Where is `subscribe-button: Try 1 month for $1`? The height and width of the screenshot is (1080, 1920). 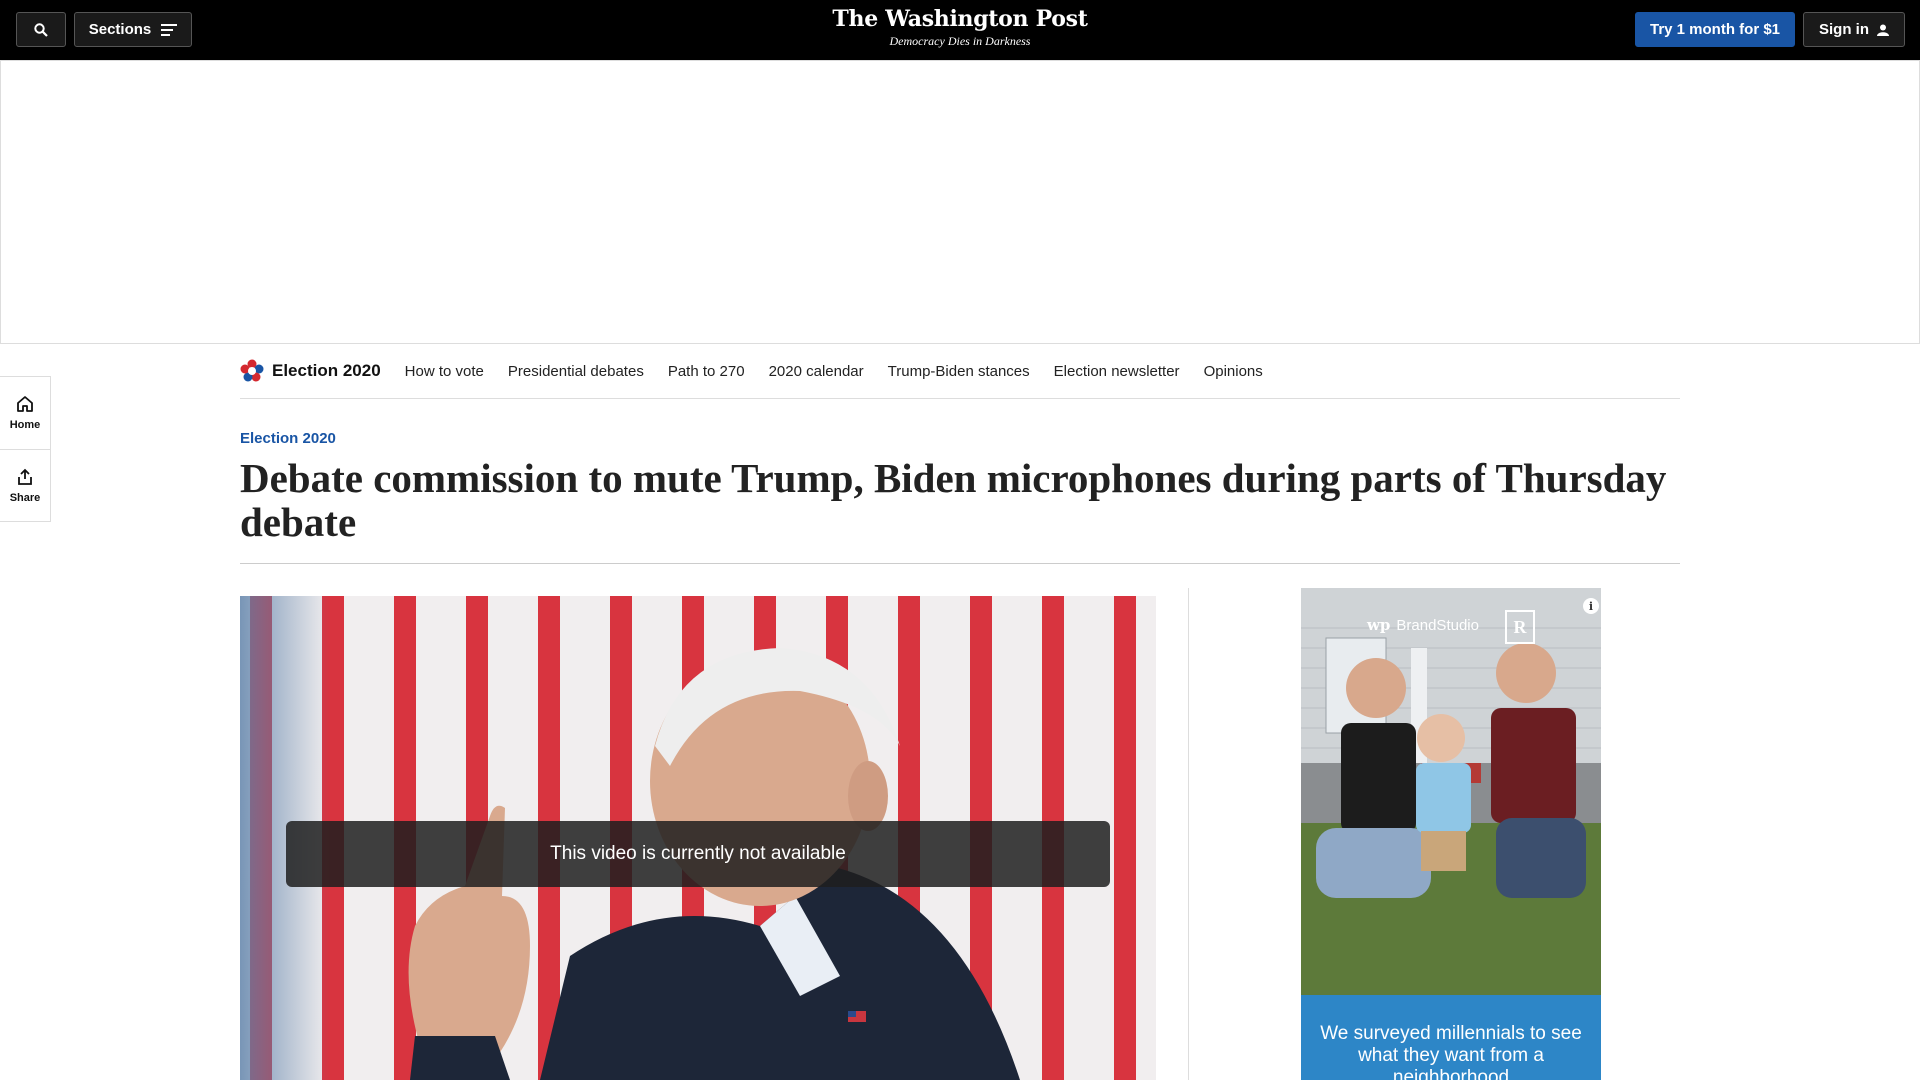 subscribe-button: Try 1 month for $1 is located at coordinates (1715, 29).